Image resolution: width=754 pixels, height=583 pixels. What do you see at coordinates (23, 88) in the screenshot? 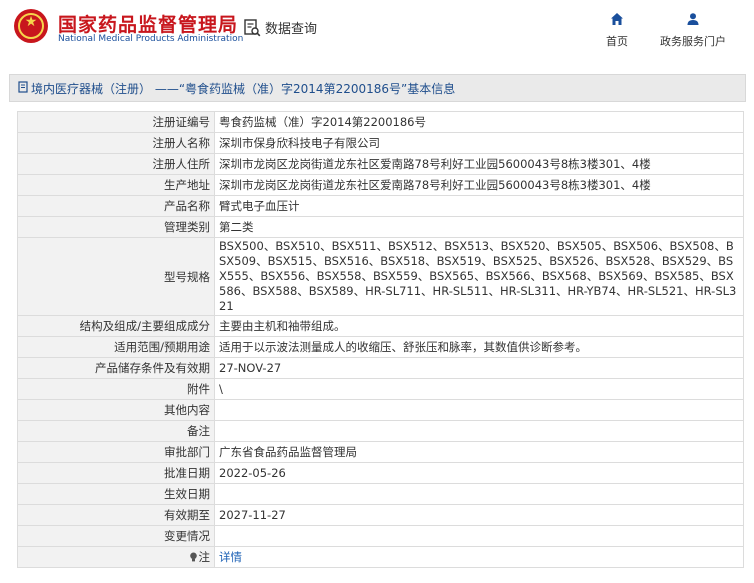
I see `document-icon` at bounding box center [23, 88].